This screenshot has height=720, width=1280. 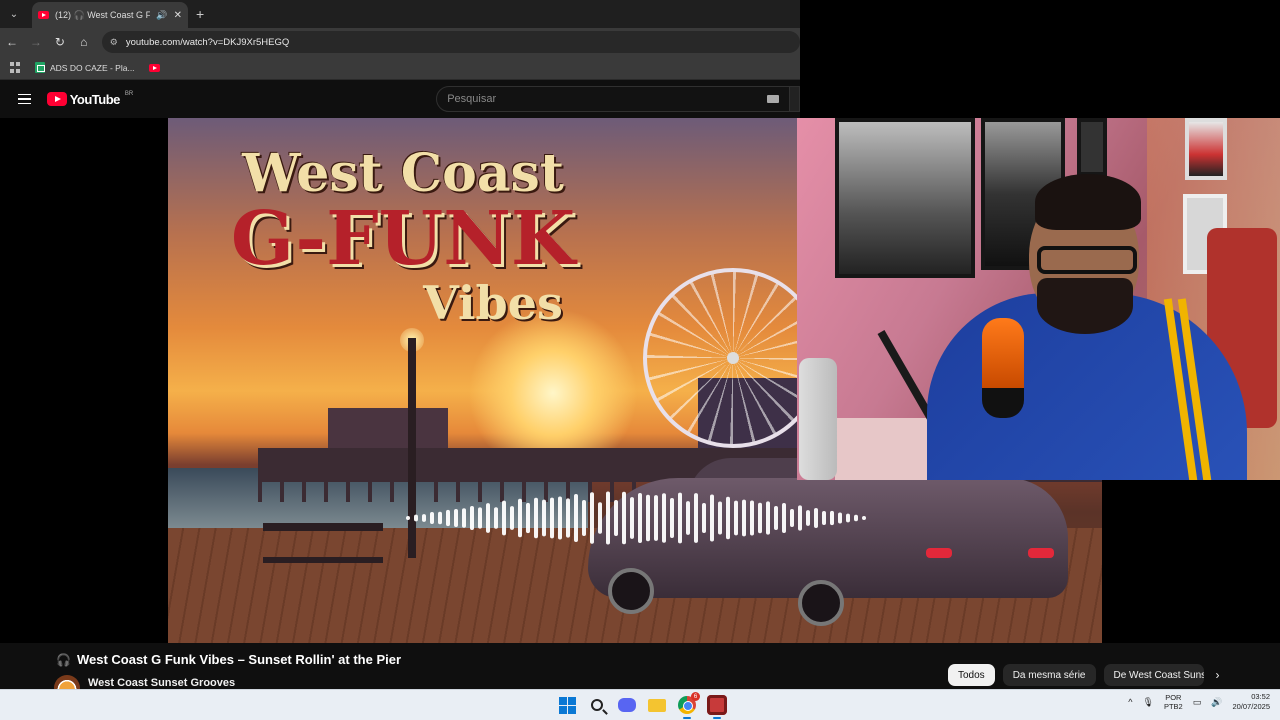 What do you see at coordinates (472, 99) in the screenshot?
I see `search-placeholder: Pesquisar` at bounding box center [472, 99].